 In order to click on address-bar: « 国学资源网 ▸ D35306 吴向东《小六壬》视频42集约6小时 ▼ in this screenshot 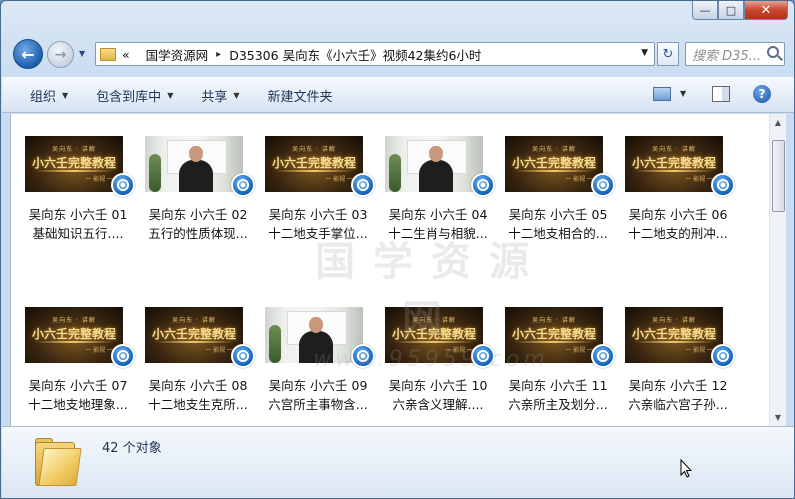, I will do `click(375, 54)`.